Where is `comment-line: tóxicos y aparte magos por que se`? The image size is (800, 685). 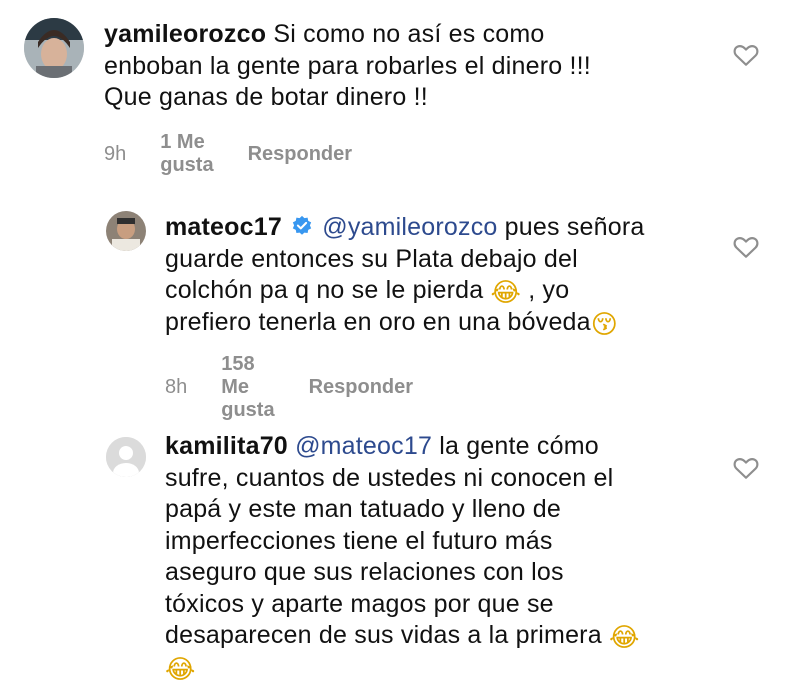
comment-line: tóxicos y aparte magos por que se is located at coordinates (359, 603).